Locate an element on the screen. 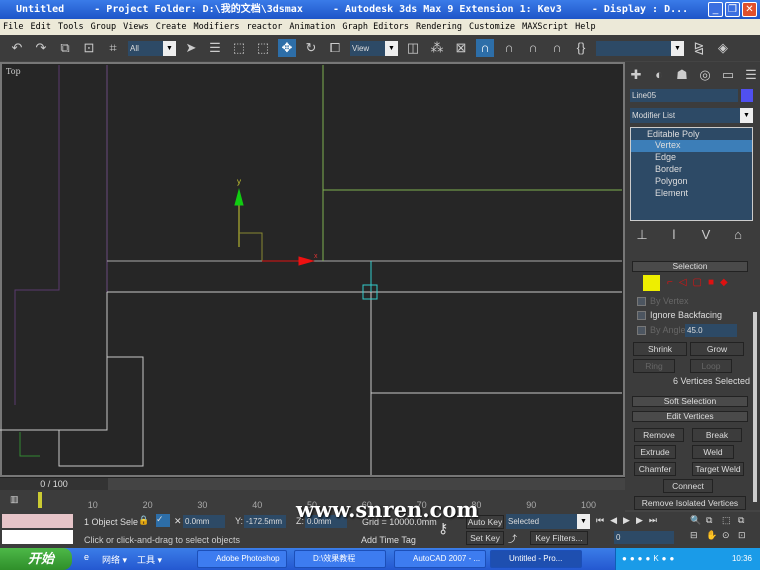 The image size is (760, 570). manipulate-icon: ⁂ is located at coordinates (437, 48).